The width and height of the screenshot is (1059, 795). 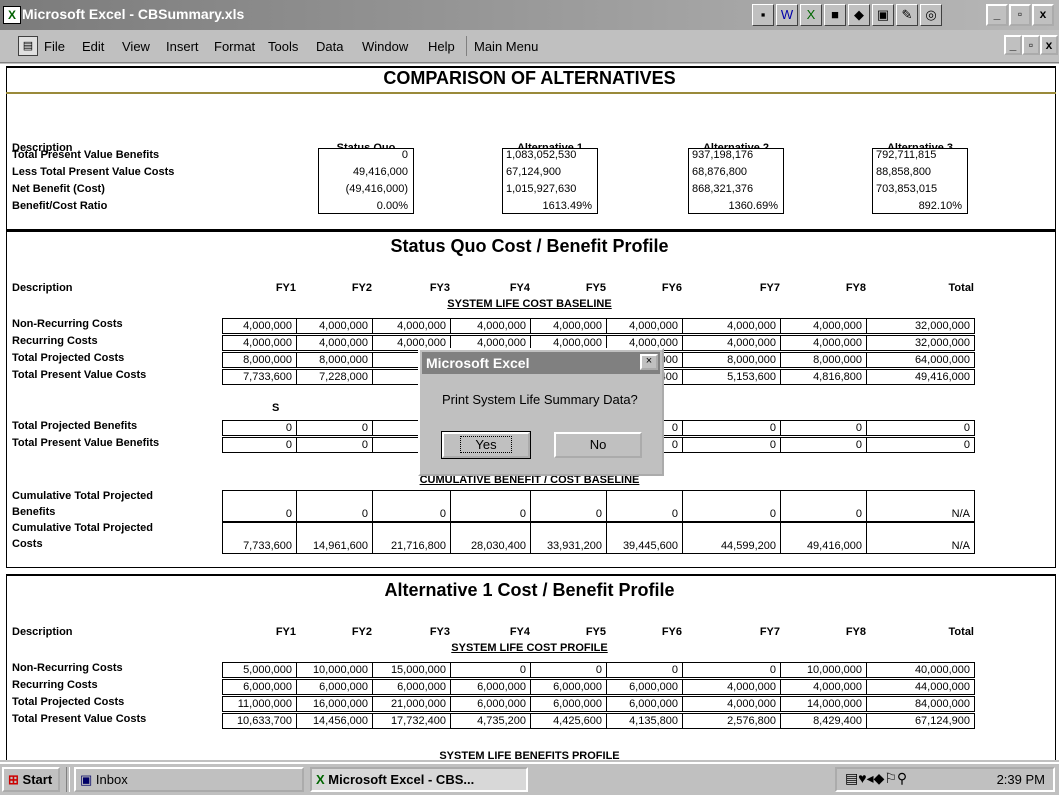 I want to click on menu-view: View, so click(x=136, y=46).